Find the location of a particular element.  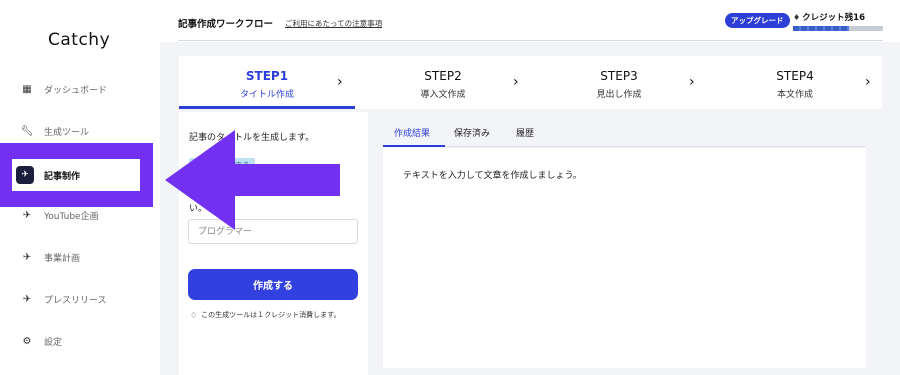

notice-link: ご利用にあたっての注意事項 is located at coordinates (333, 23).